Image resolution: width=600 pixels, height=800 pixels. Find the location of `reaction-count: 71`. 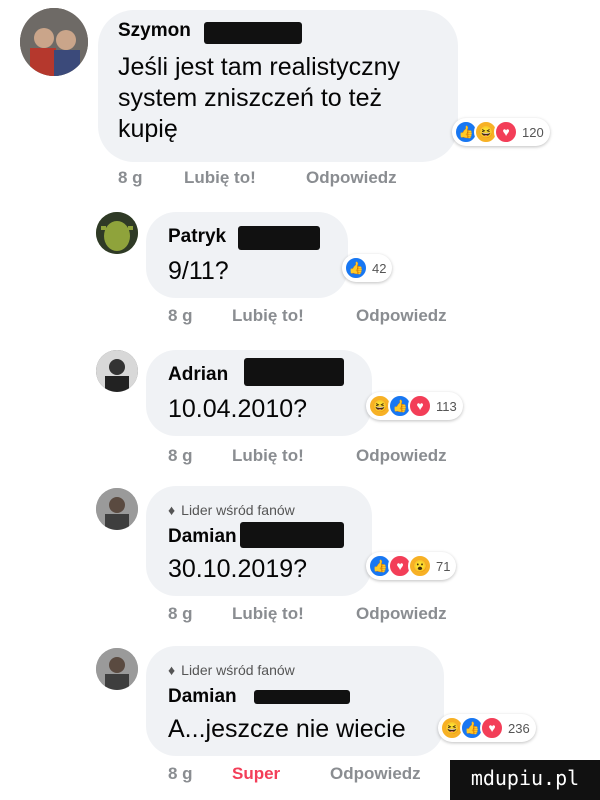

reaction-count: 71 is located at coordinates (443, 566).